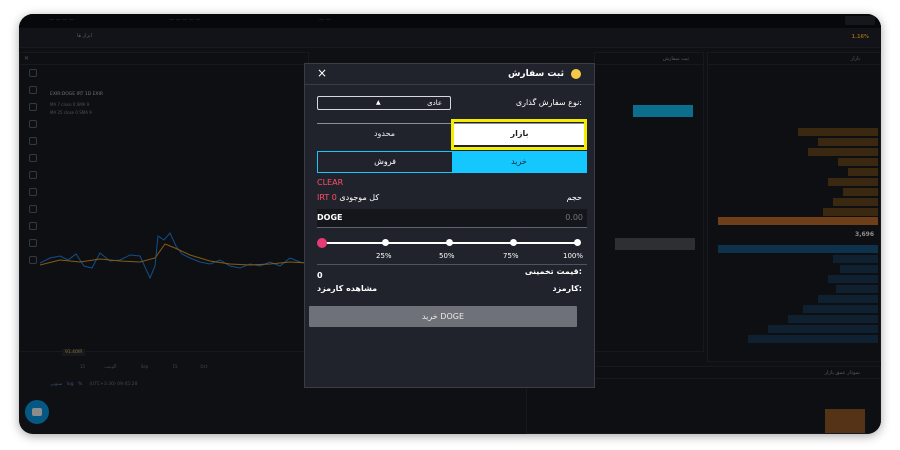  I want to click on logo, so click(860, 20).